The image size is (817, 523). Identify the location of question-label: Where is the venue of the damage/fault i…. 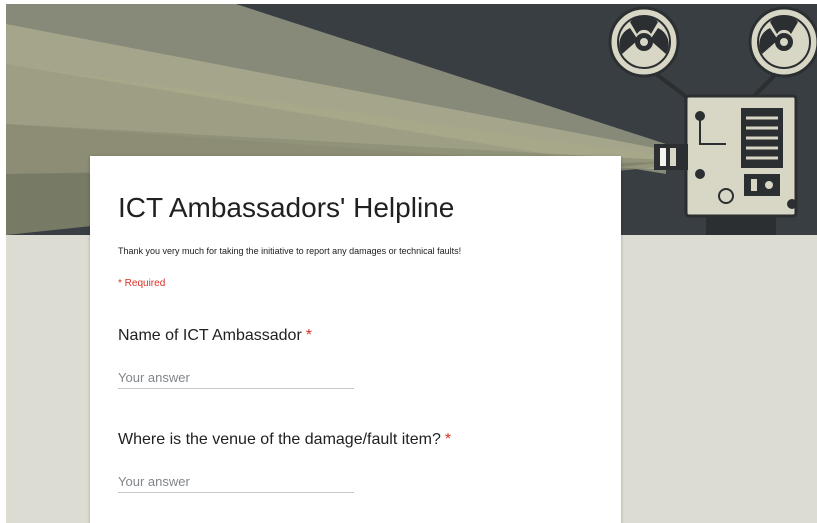
(279, 439).